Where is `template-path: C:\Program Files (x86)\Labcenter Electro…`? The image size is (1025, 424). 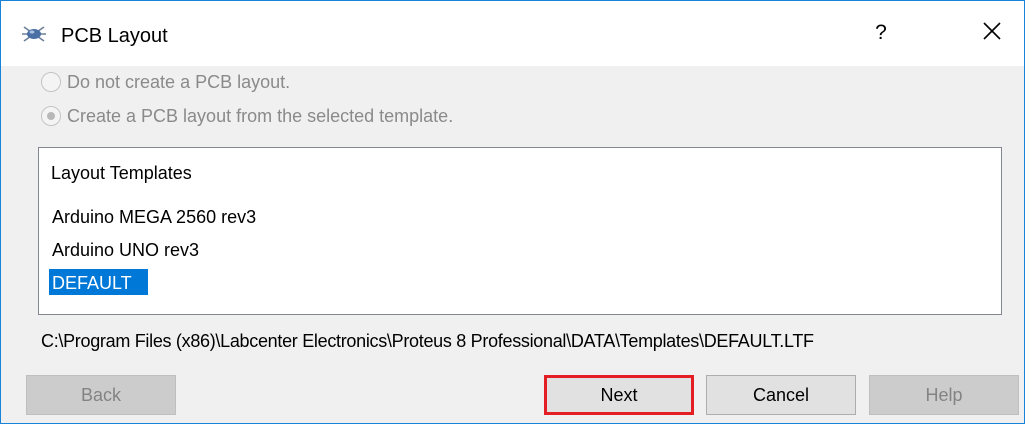 template-path: C:\Program Files (x86)\Labcenter Electro… is located at coordinates (427, 341).